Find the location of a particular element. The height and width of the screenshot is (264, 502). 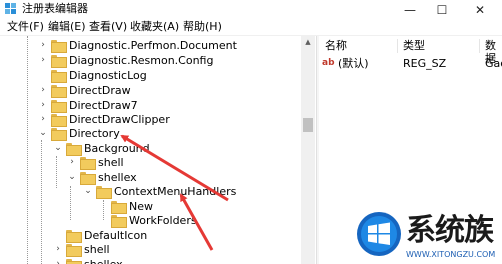

scroll-up-arrow-icon: ▲ is located at coordinates (308, 42).